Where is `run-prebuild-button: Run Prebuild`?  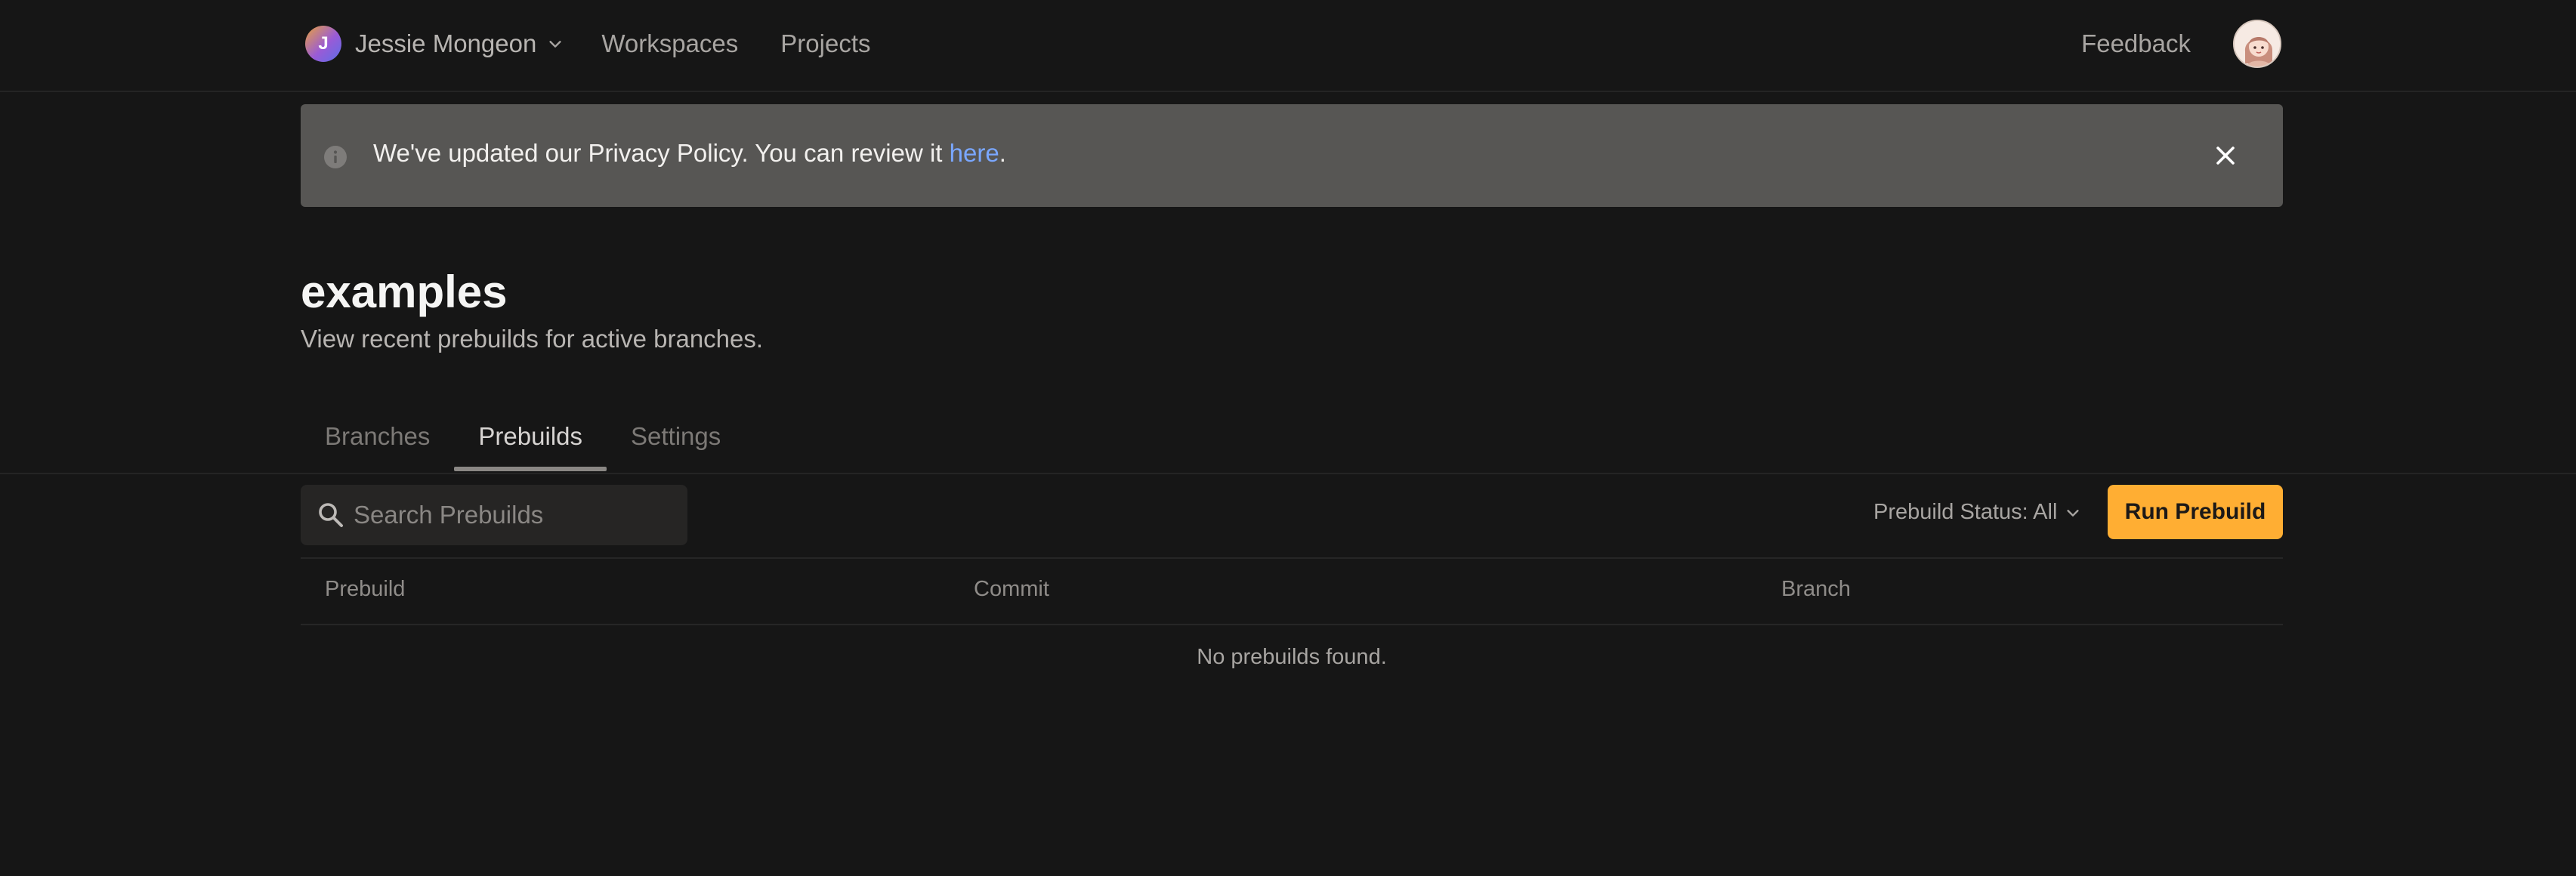 run-prebuild-button: Run Prebuild is located at coordinates (2195, 512).